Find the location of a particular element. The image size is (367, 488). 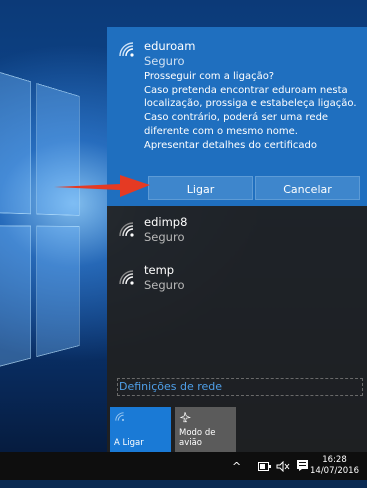

network-name: temp is located at coordinates (159, 270).